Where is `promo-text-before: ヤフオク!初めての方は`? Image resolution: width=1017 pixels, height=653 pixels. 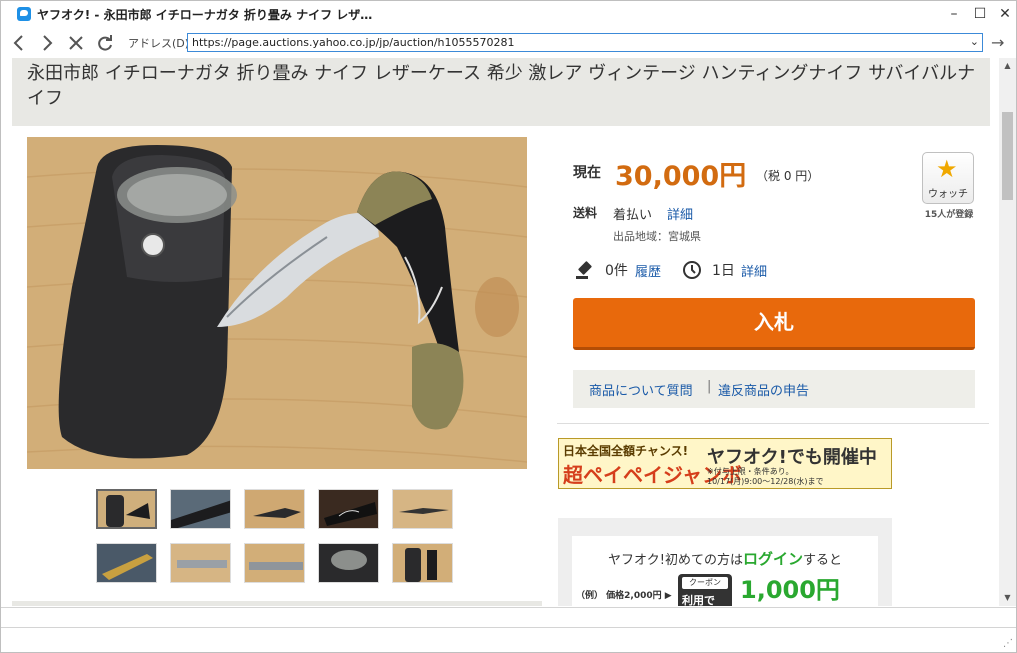 promo-text-before: ヤフオク!初めての方は is located at coordinates (675, 560).